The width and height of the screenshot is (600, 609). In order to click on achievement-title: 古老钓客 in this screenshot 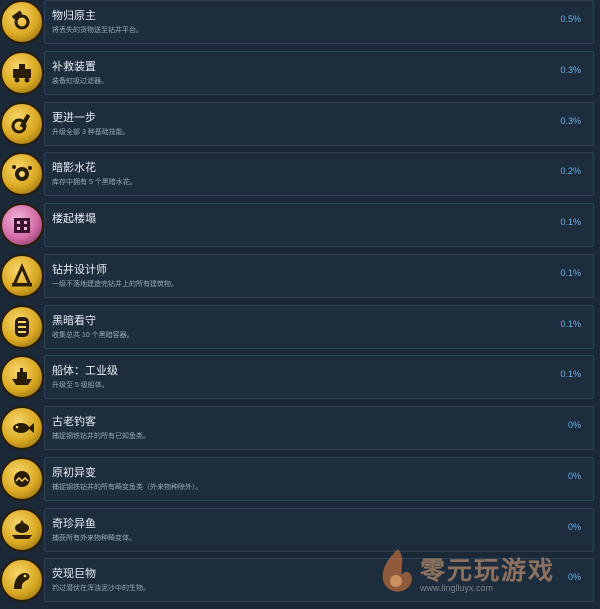, I will do `click(74, 422)`.